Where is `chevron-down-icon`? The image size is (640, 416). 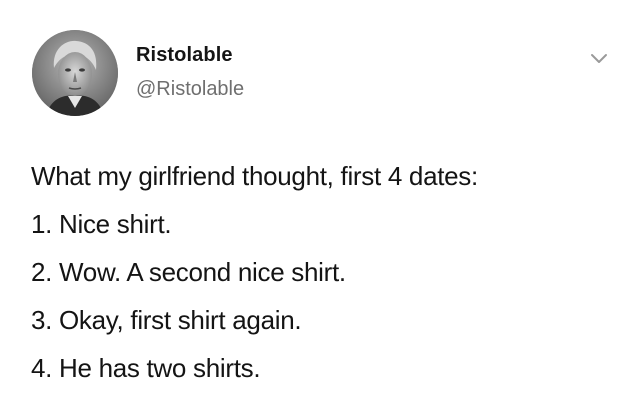 chevron-down-icon is located at coordinates (599, 59).